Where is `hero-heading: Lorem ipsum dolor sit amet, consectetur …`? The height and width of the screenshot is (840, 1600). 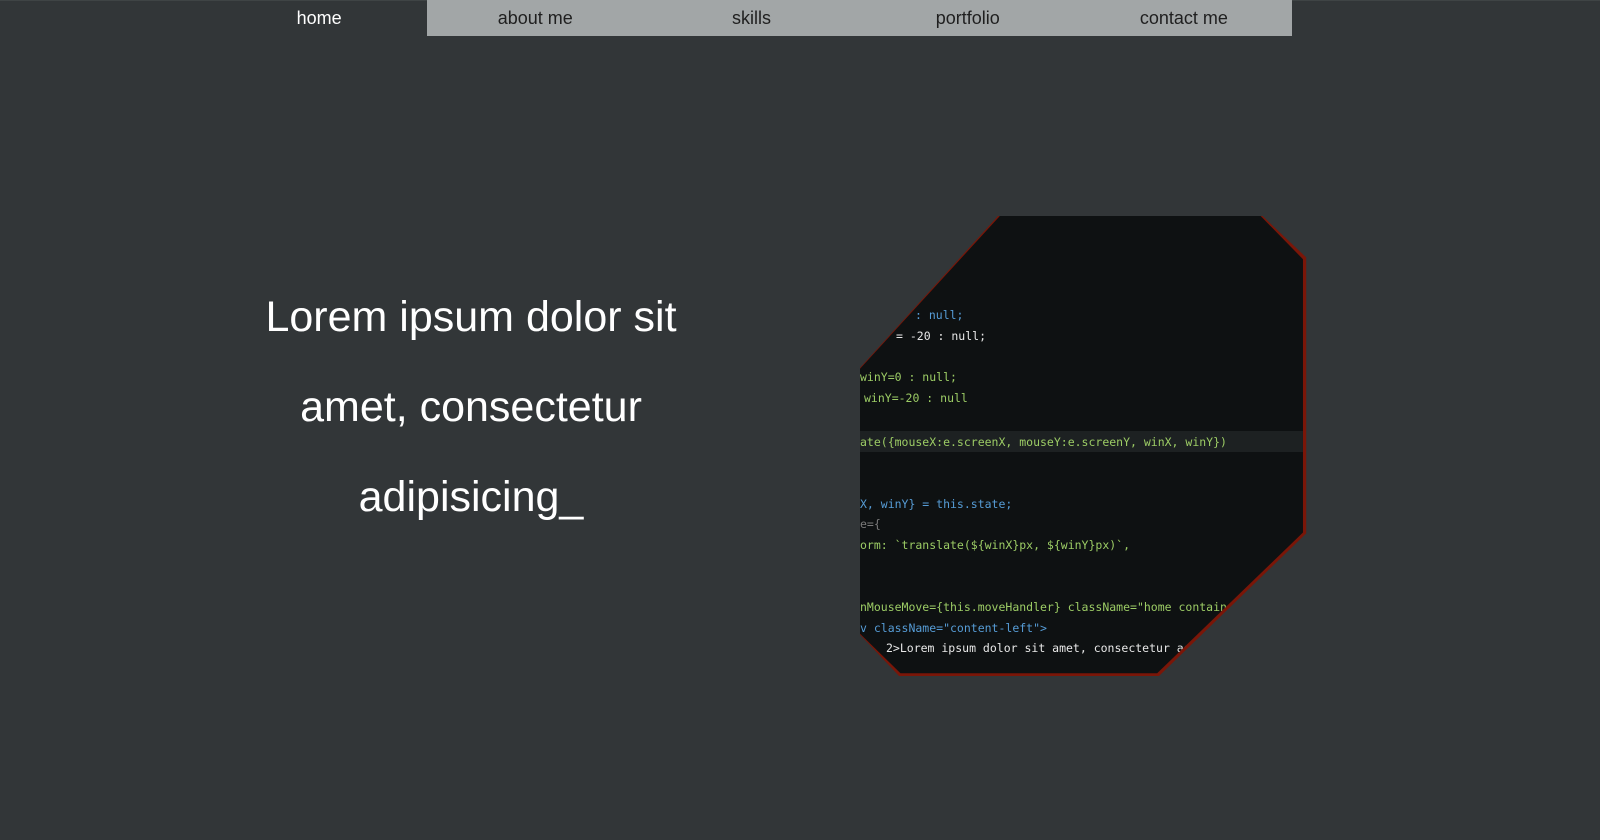
hero-heading: Lorem ipsum dolor sit amet, consectetur … is located at coordinates (471, 407).